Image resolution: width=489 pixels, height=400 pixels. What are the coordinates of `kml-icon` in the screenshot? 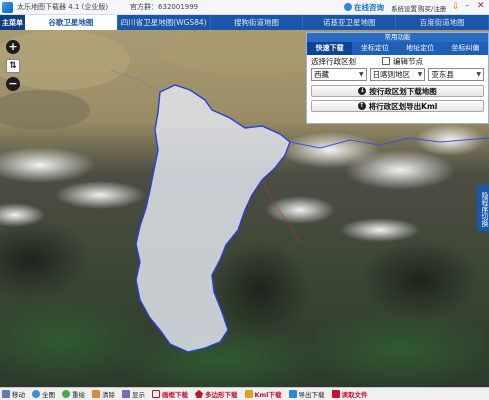 It's located at (248, 394).